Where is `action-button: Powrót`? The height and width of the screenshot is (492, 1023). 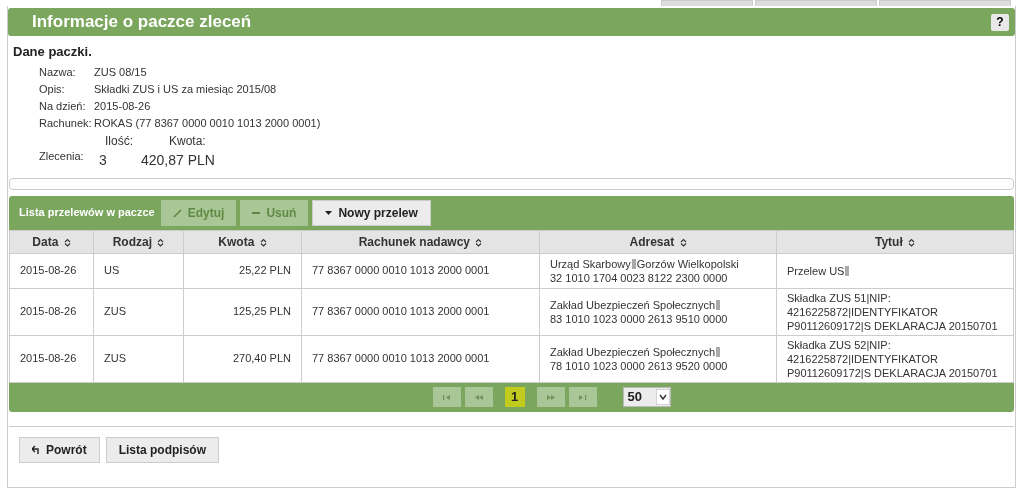 action-button: Powrót is located at coordinates (59, 449).